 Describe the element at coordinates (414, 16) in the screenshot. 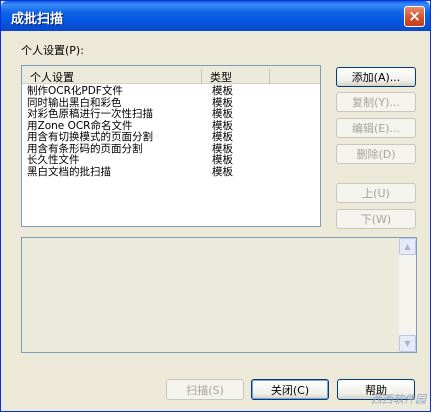

I see `close-icon: ×` at that location.